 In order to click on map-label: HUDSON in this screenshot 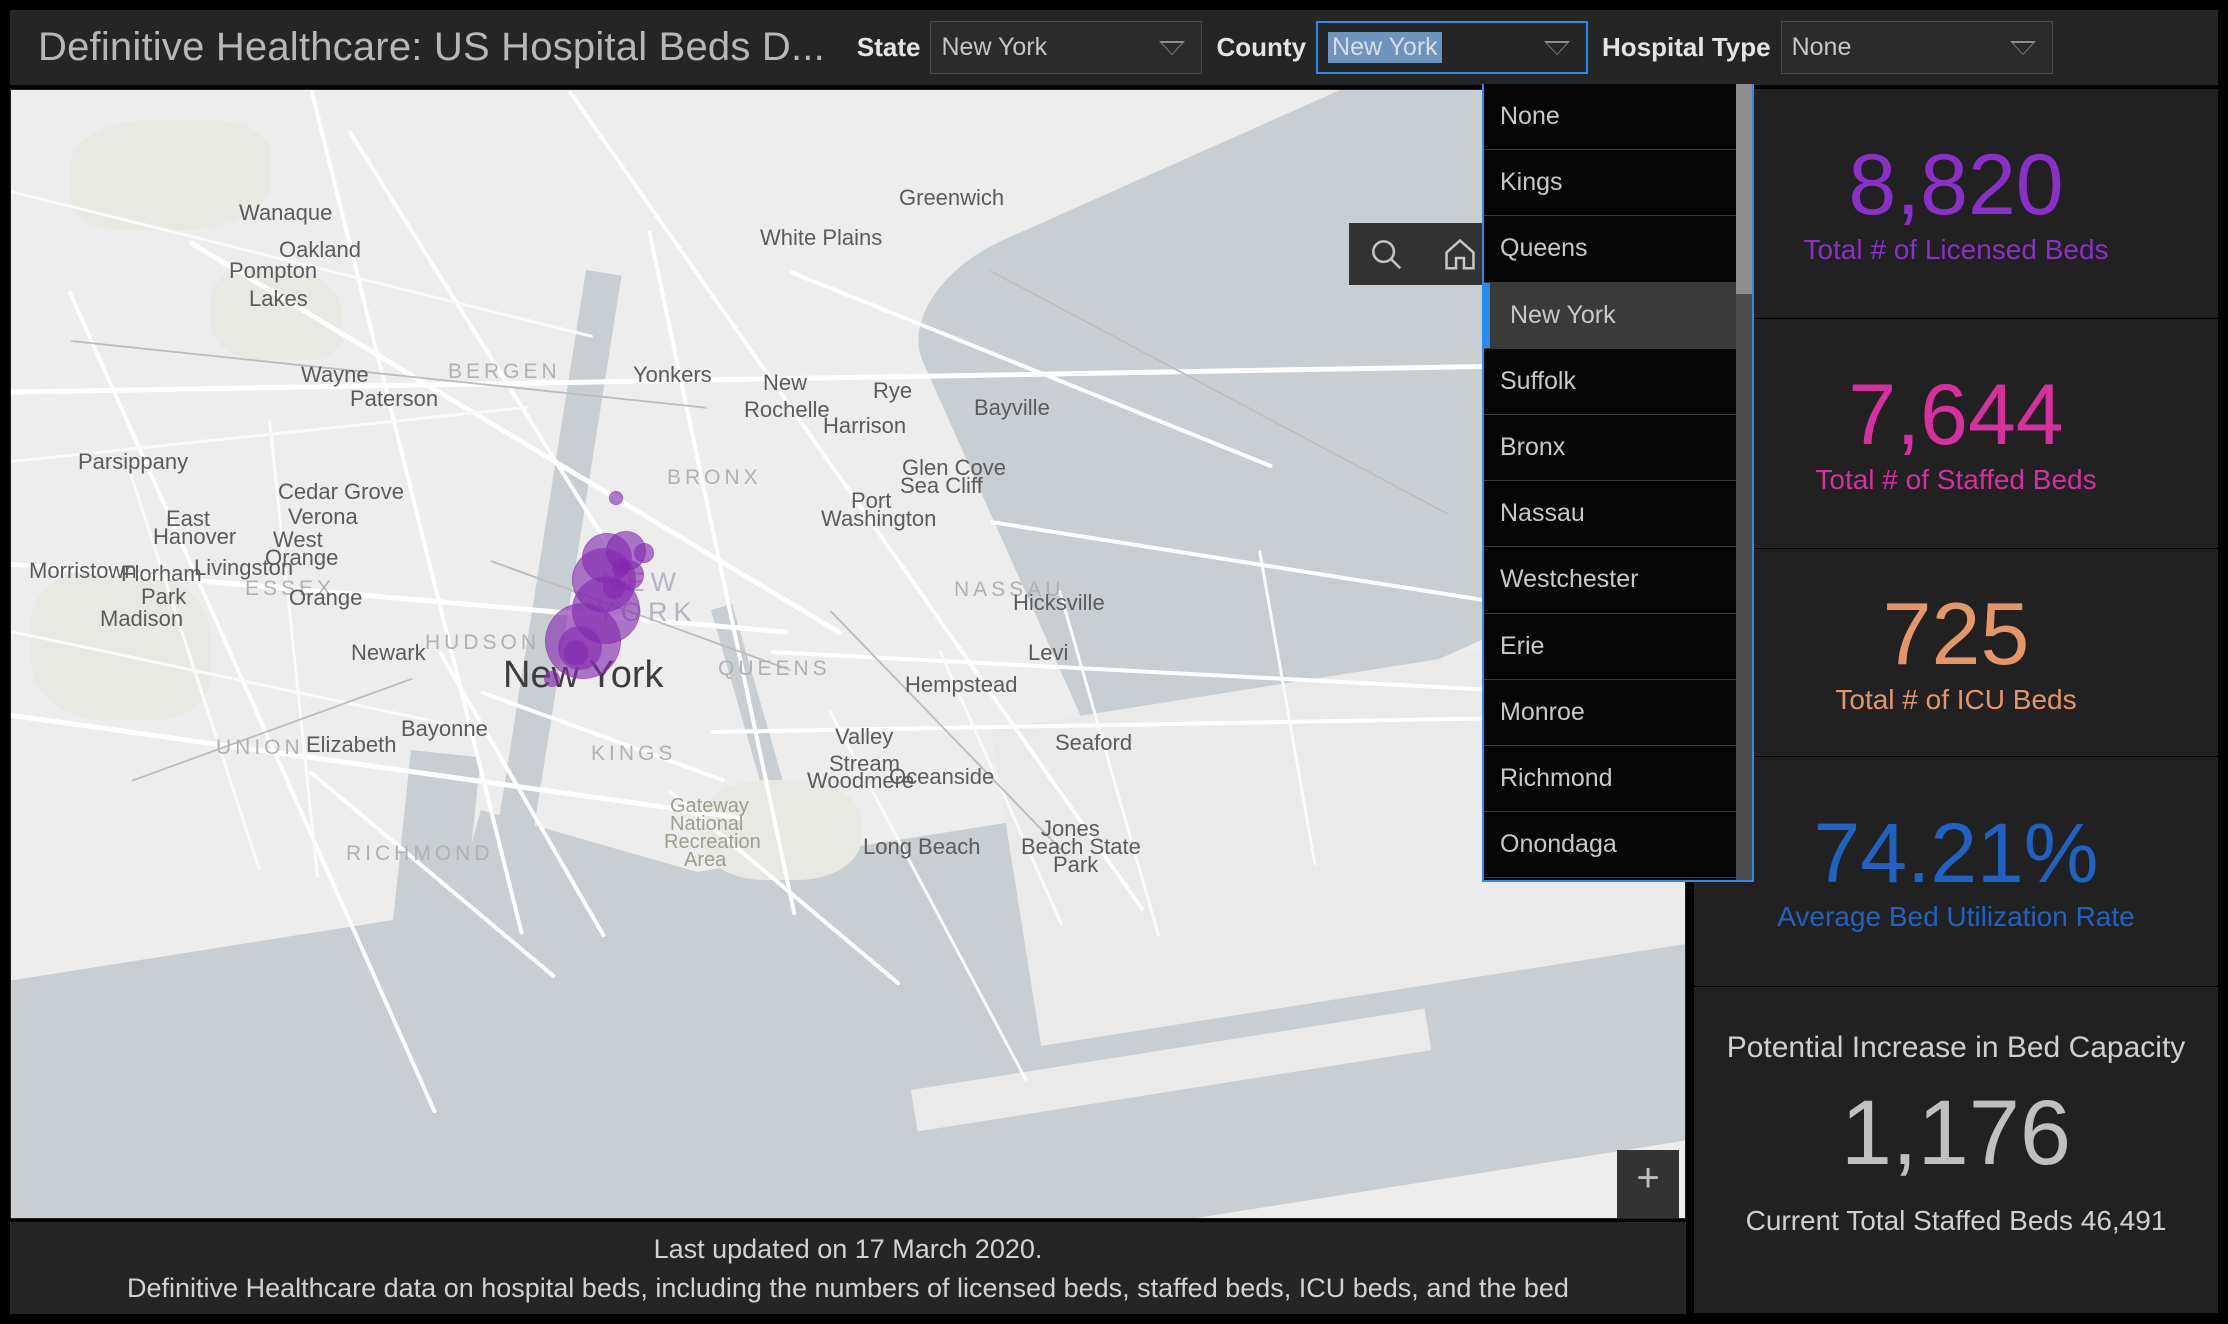, I will do `click(483, 642)`.